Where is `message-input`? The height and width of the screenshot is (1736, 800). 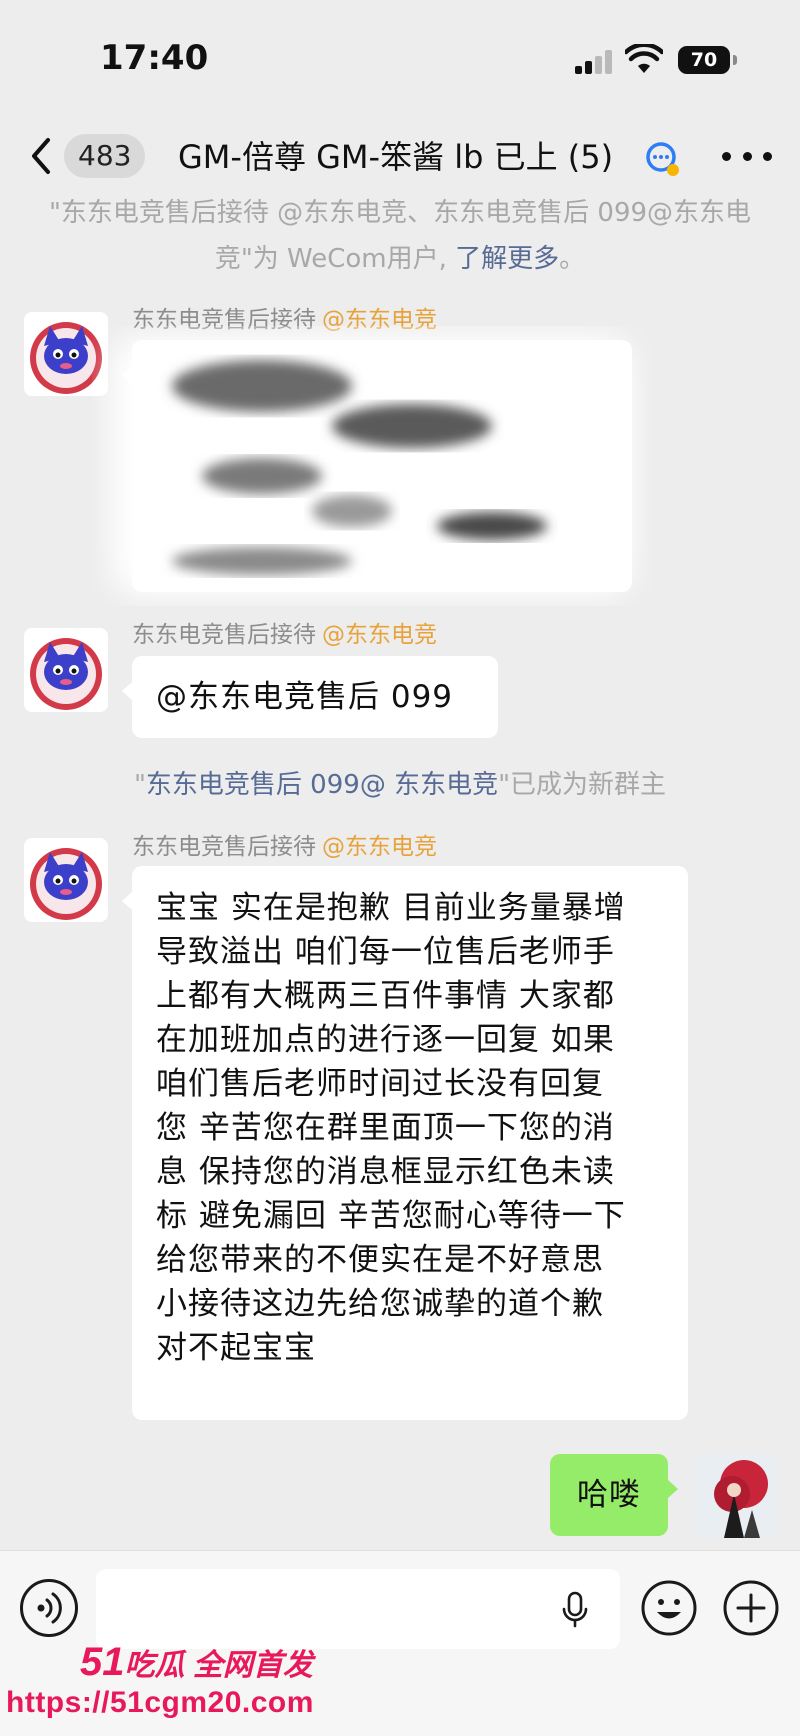
message-input is located at coordinates (358, 1609).